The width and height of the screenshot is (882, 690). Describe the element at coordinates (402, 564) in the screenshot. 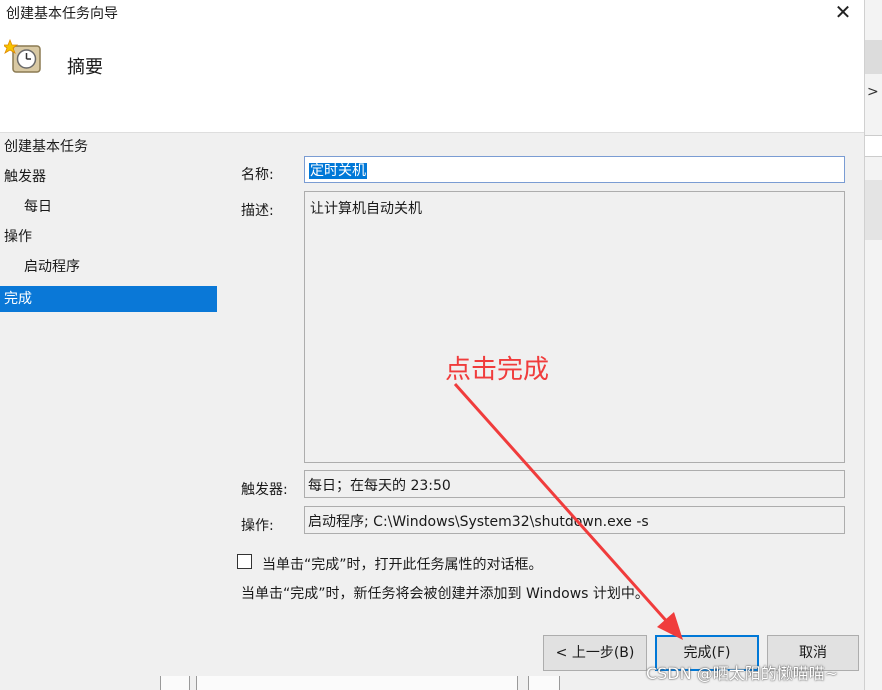

I see `open-properties-checkbox-label: 当单击“完成”时，打开此任务属性的对话框。` at that location.